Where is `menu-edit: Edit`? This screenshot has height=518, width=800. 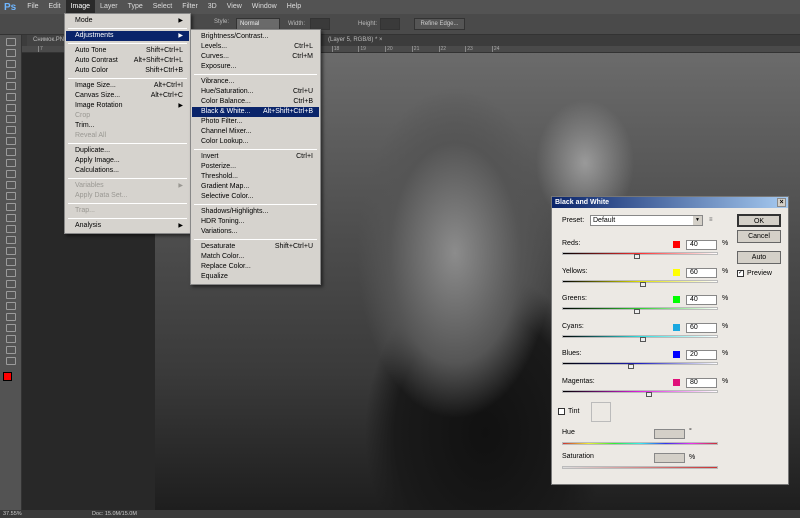
menu-edit: Edit is located at coordinates (55, 7).